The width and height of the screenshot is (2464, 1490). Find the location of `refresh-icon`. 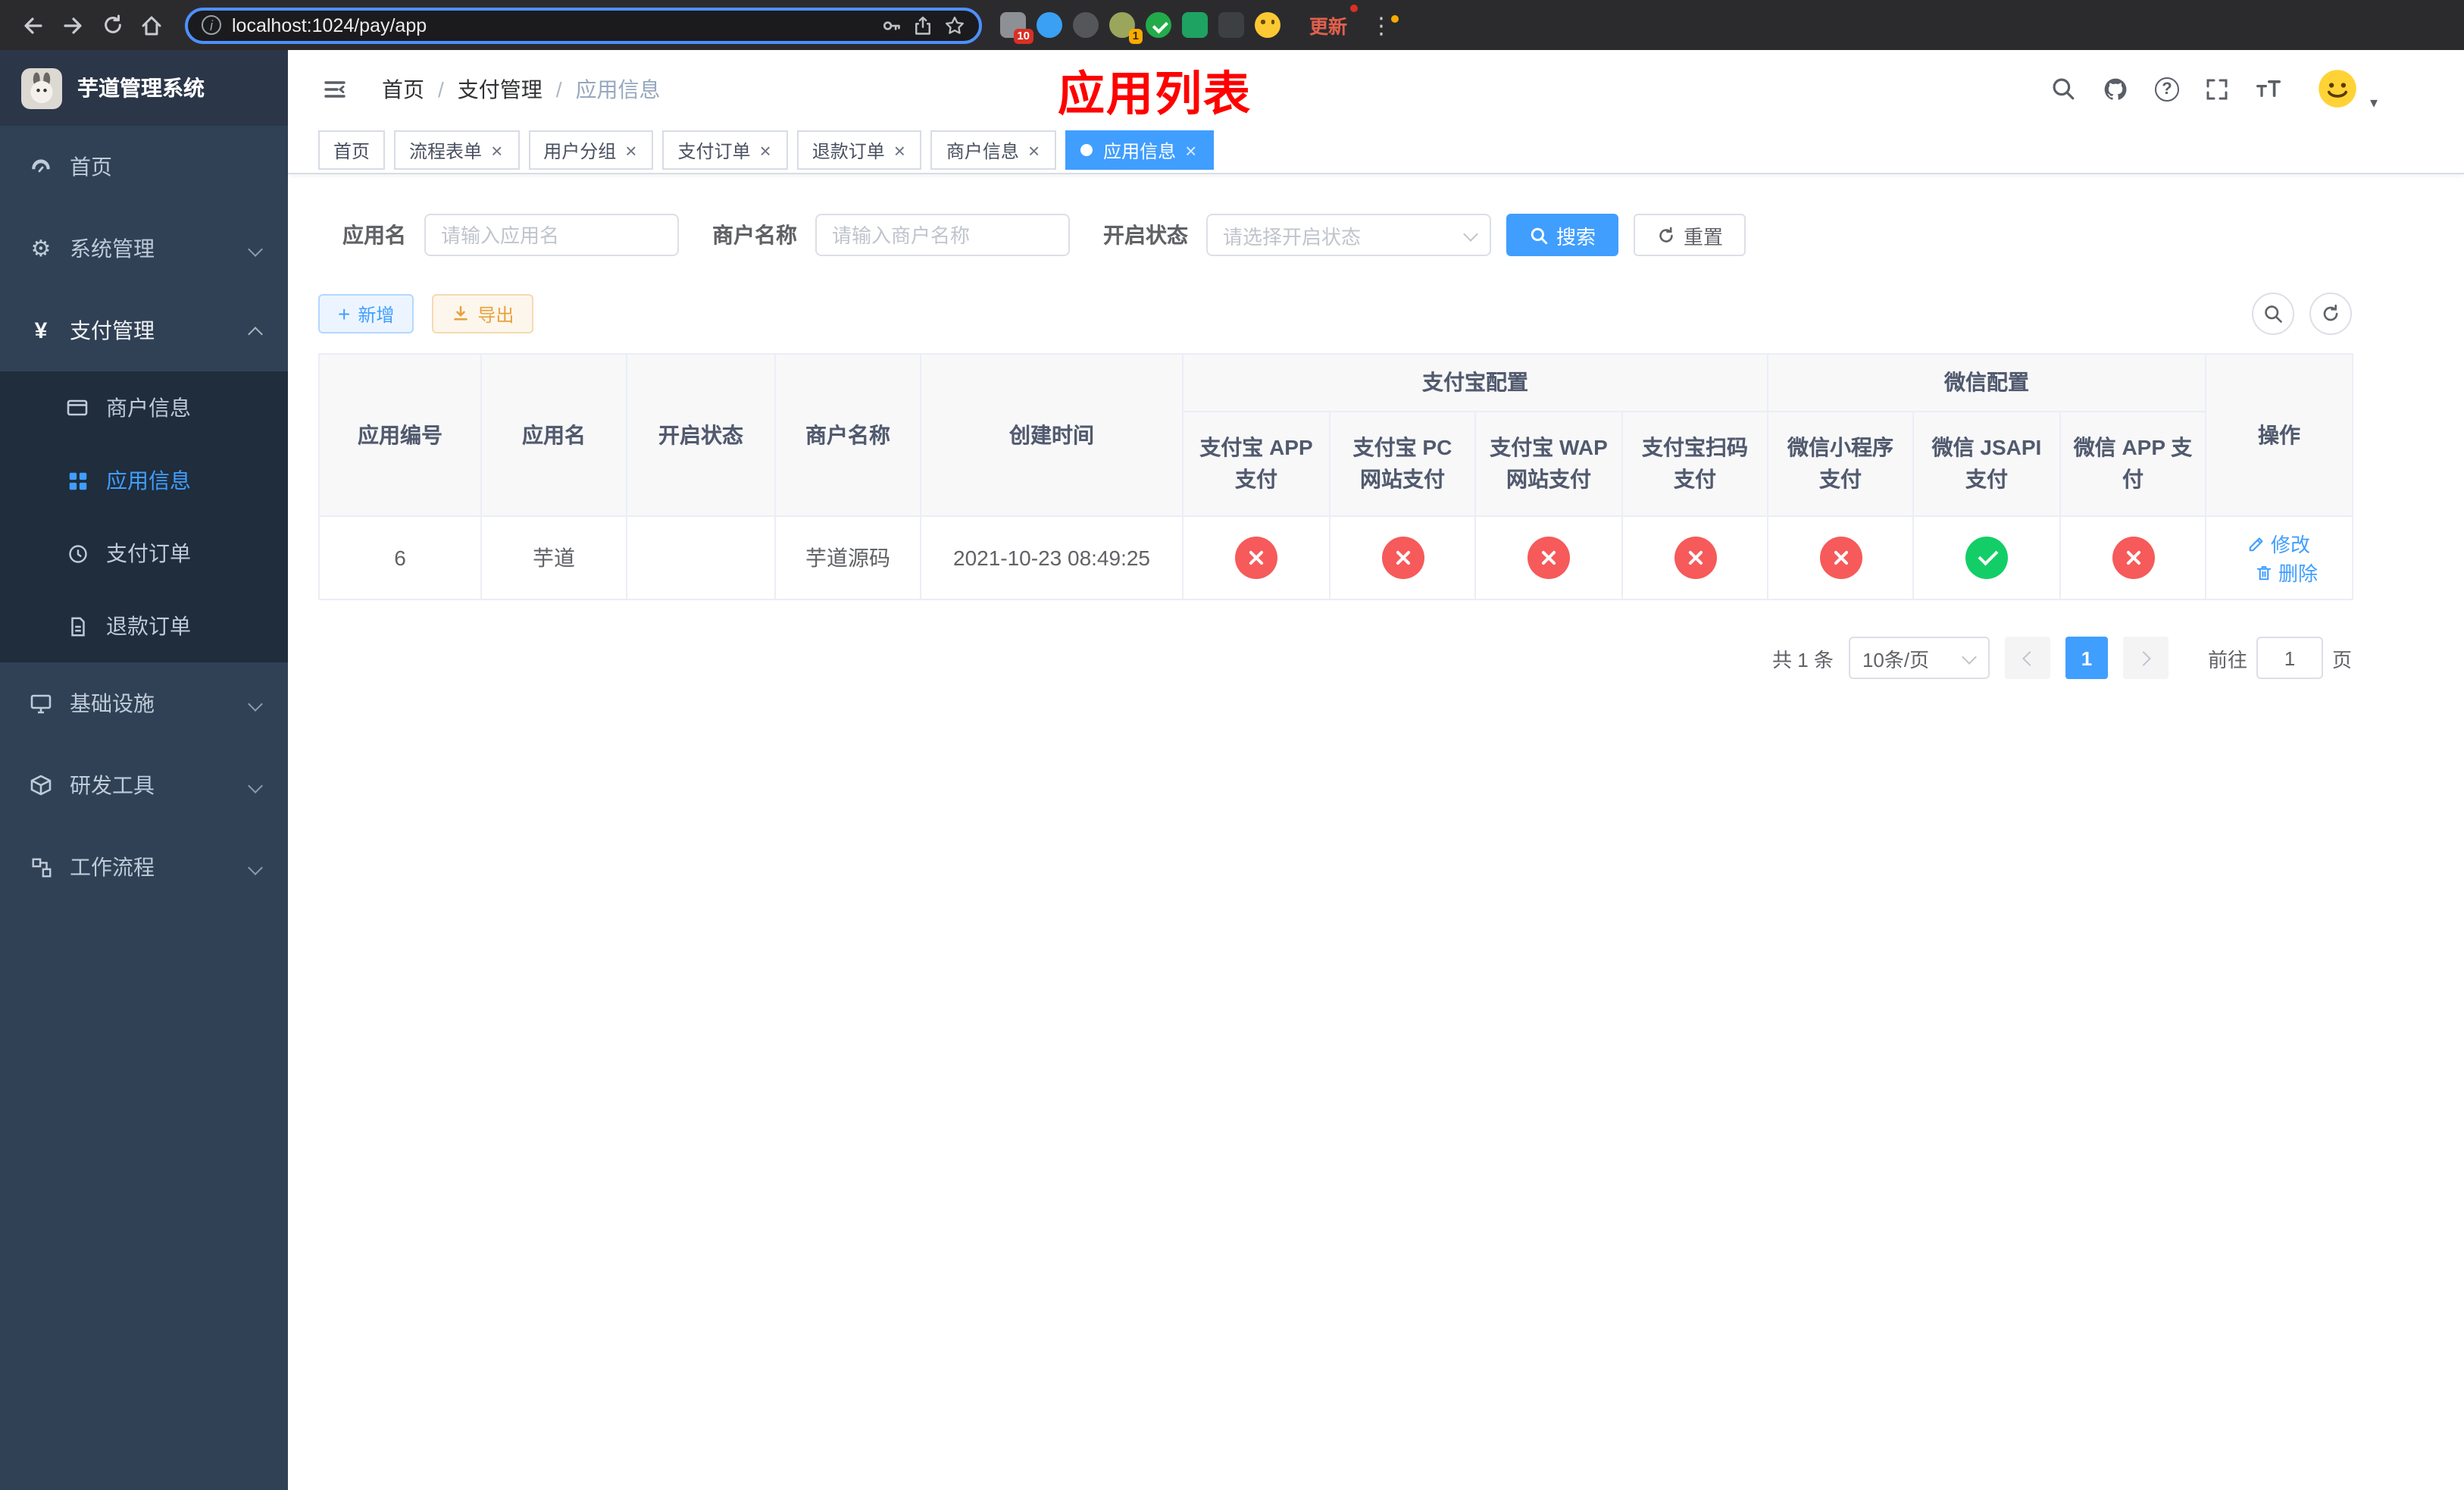

refresh-icon is located at coordinates (2330, 314).